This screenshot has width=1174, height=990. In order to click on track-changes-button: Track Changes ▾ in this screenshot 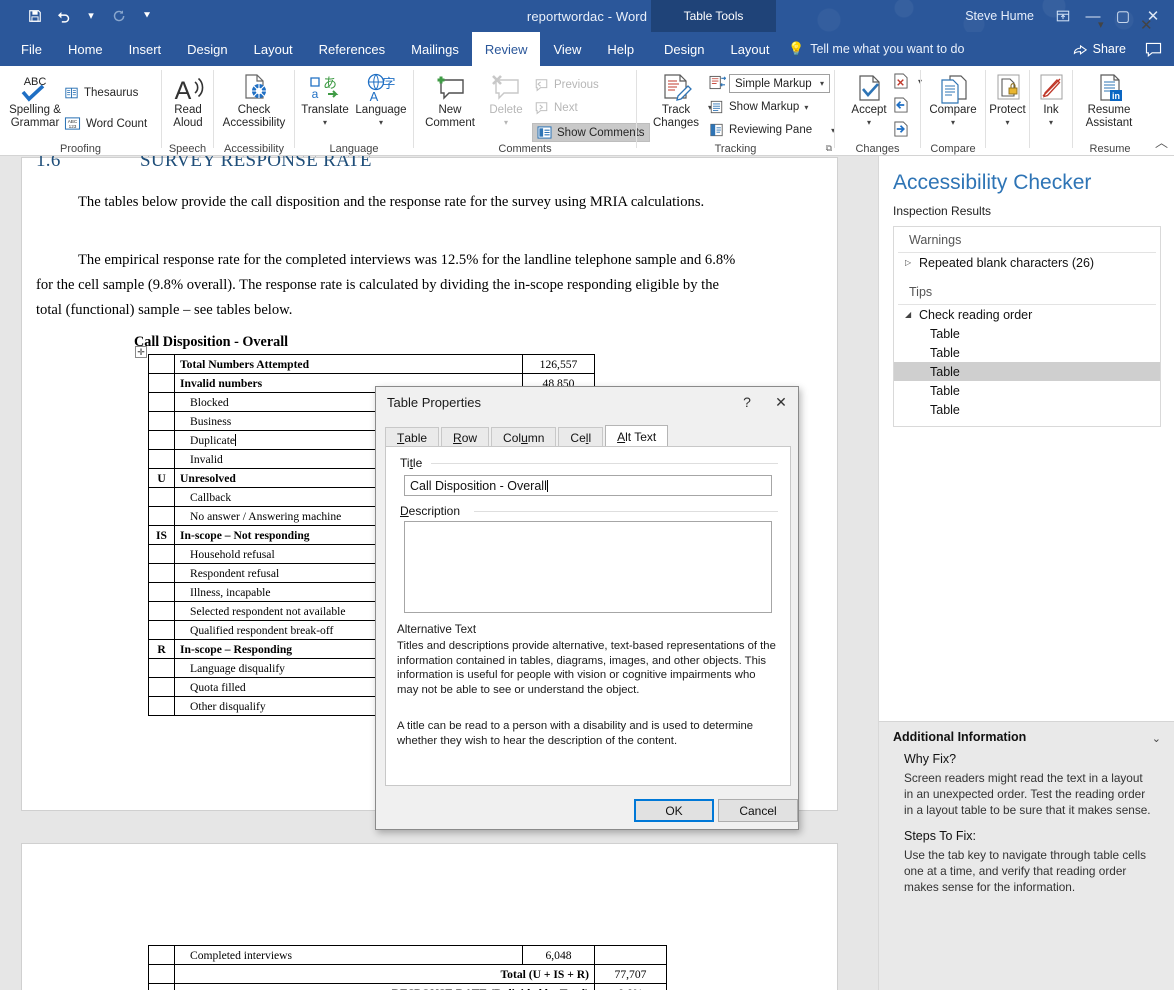, I will do `click(678, 100)`.